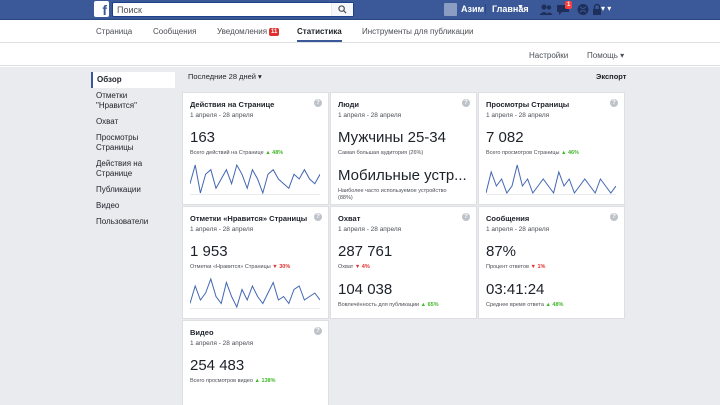 The image size is (720, 405). Describe the element at coordinates (225, 76) in the screenshot. I see `period-selector: Последние 28 дней ▾` at that location.